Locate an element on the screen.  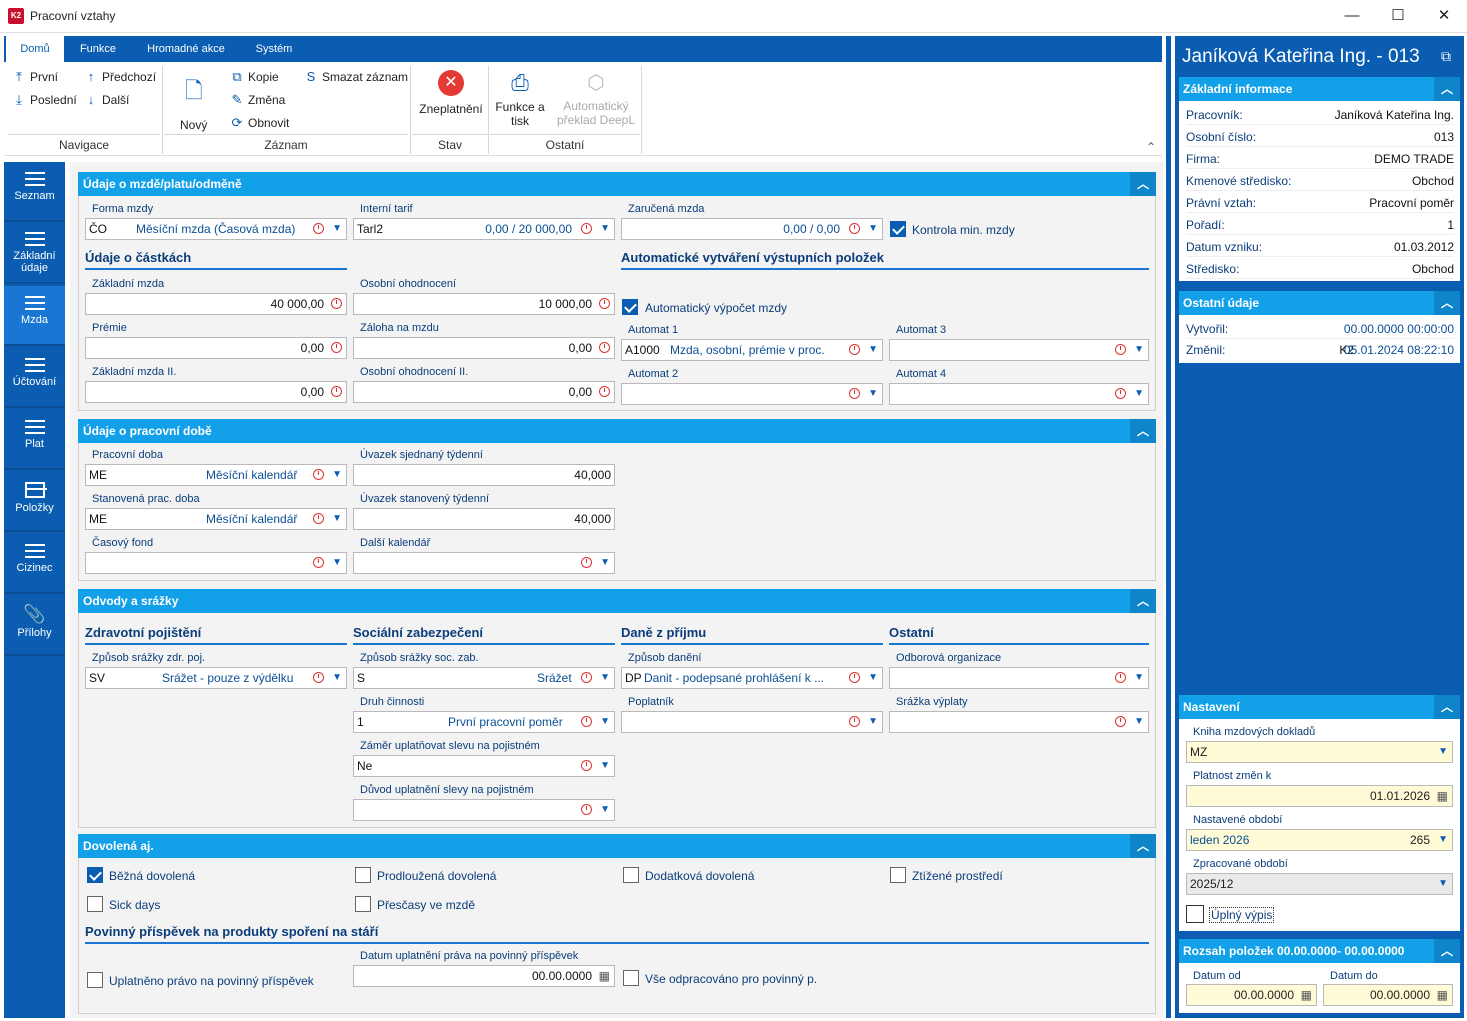
zakladni-info-header: Základní informace ︿ is located at coordinates (1319, 89).